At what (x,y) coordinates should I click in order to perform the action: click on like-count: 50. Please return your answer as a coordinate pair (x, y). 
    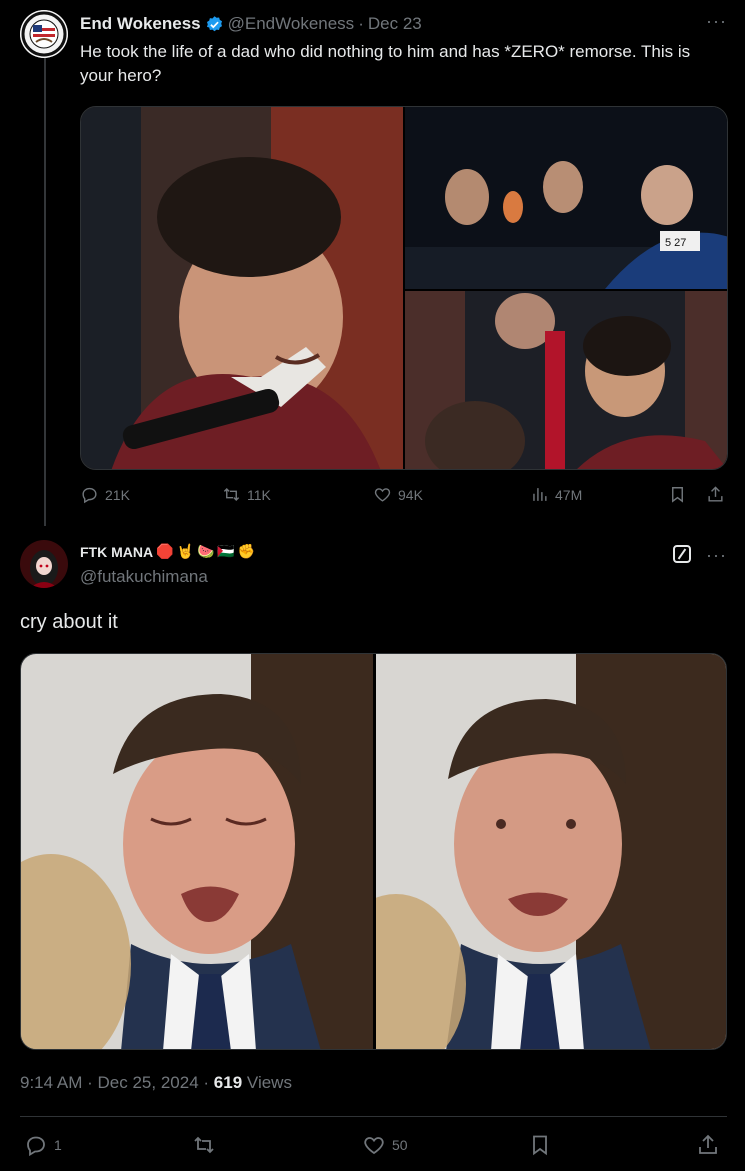
    Looking at the image, I should click on (400, 1145).